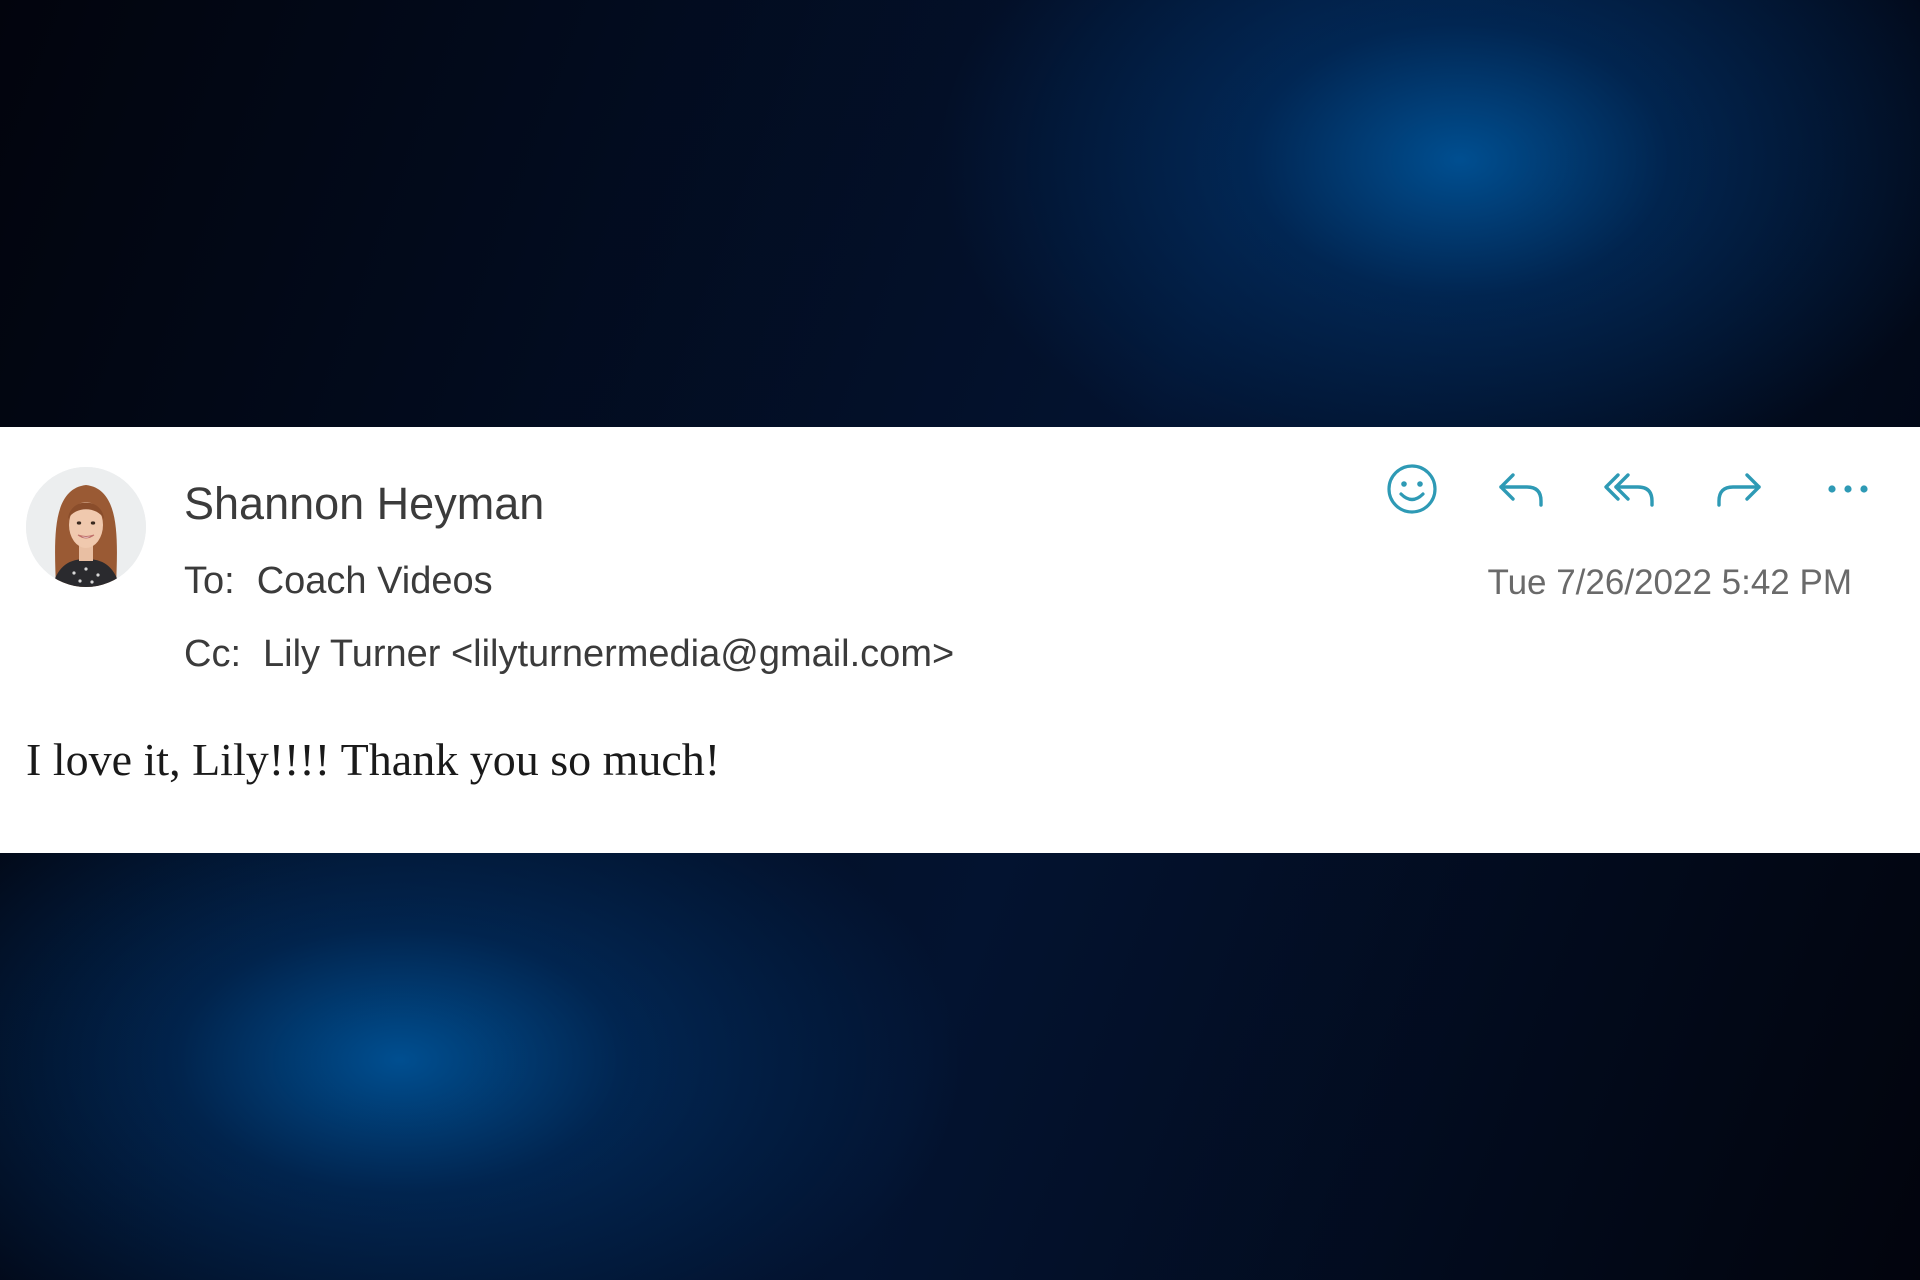 Image resolution: width=1920 pixels, height=1280 pixels. I want to click on reply-icon, so click(1521, 490).